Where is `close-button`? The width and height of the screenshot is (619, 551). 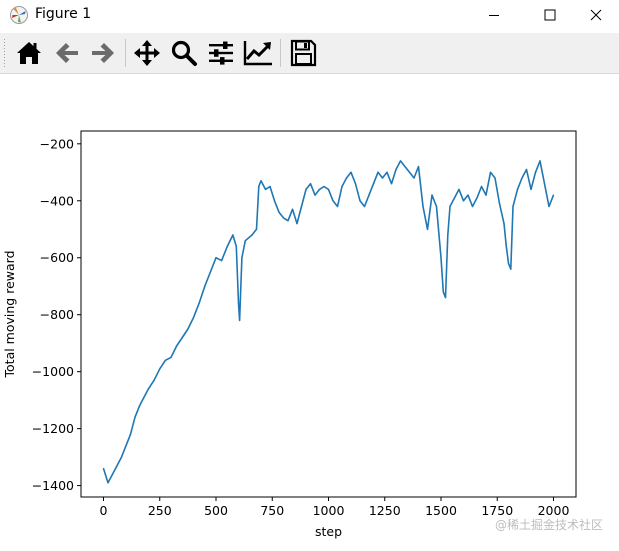 close-button is located at coordinates (596, 15).